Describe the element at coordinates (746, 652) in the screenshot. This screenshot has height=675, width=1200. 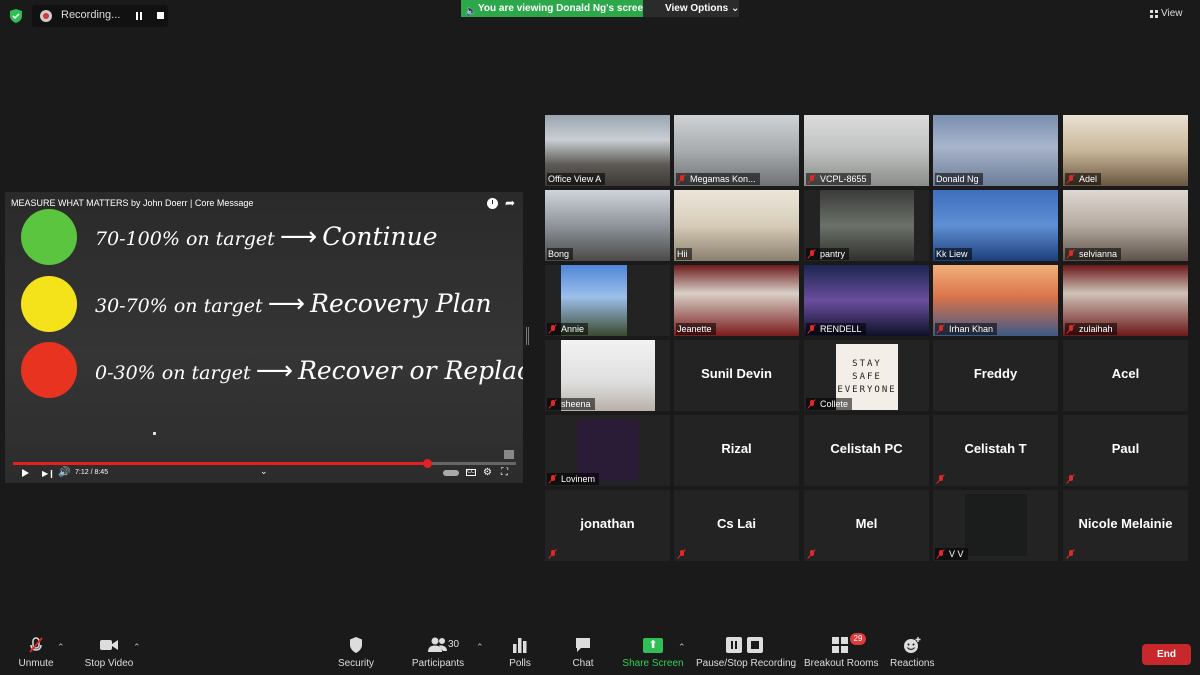
I see `pause-stop-recording-button: Pause/Stop Recording` at that location.